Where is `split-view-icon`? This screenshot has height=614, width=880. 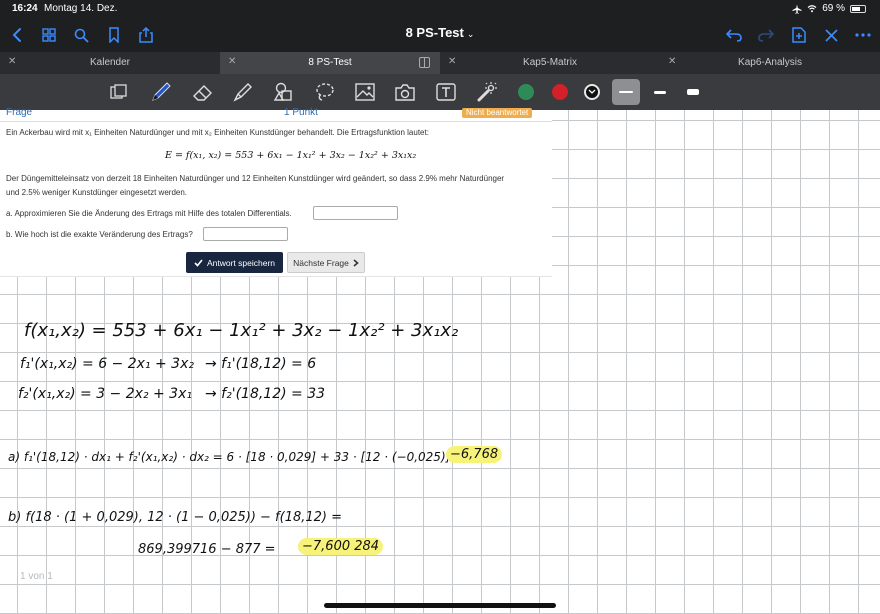
split-view-icon is located at coordinates (424, 62).